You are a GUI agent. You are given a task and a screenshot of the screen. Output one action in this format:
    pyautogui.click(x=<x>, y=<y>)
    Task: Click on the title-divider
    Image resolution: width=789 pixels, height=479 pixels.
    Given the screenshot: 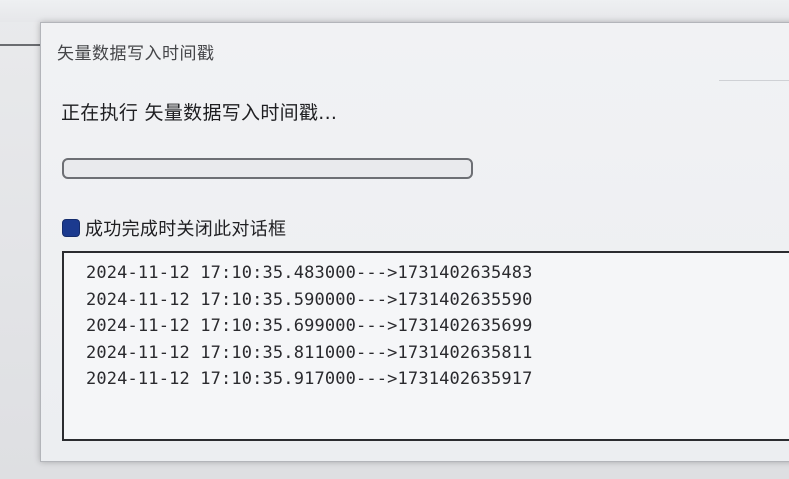 What is the action you would take?
    pyautogui.click(x=754, y=80)
    